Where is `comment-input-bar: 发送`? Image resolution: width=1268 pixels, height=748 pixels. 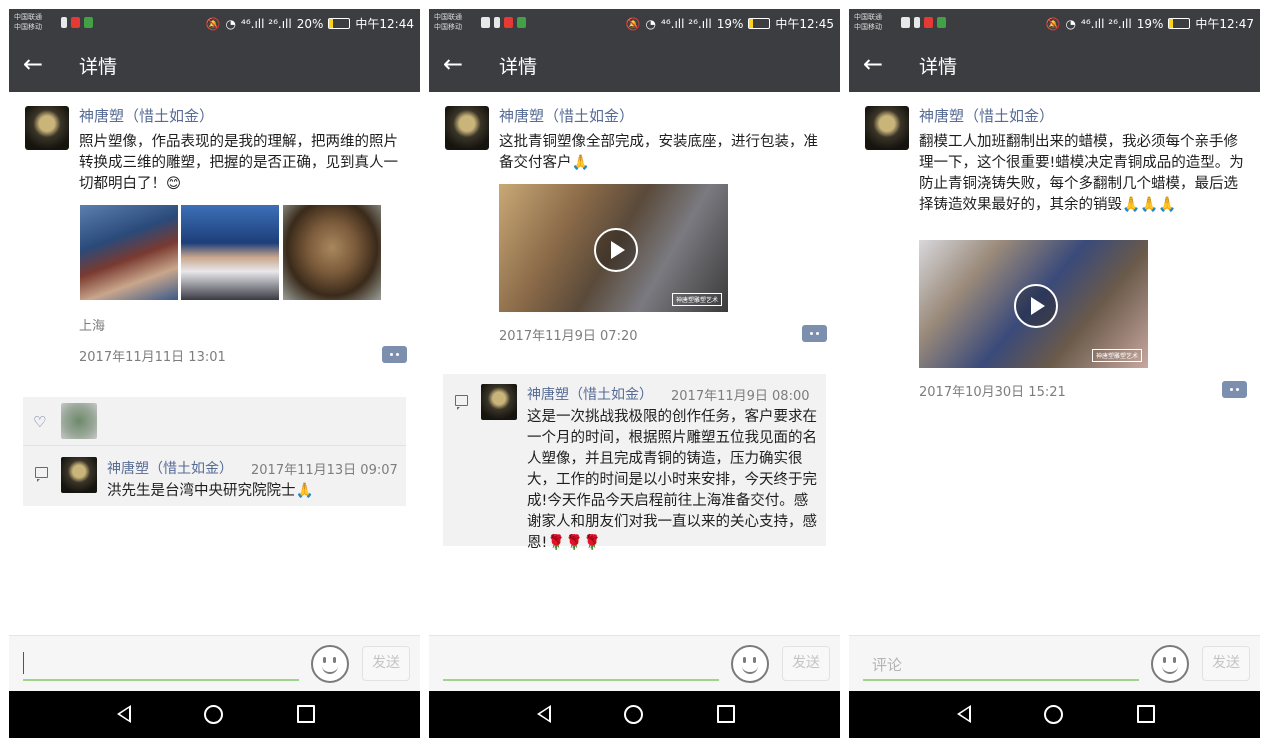
comment-input-bar: 发送 is located at coordinates (214, 663).